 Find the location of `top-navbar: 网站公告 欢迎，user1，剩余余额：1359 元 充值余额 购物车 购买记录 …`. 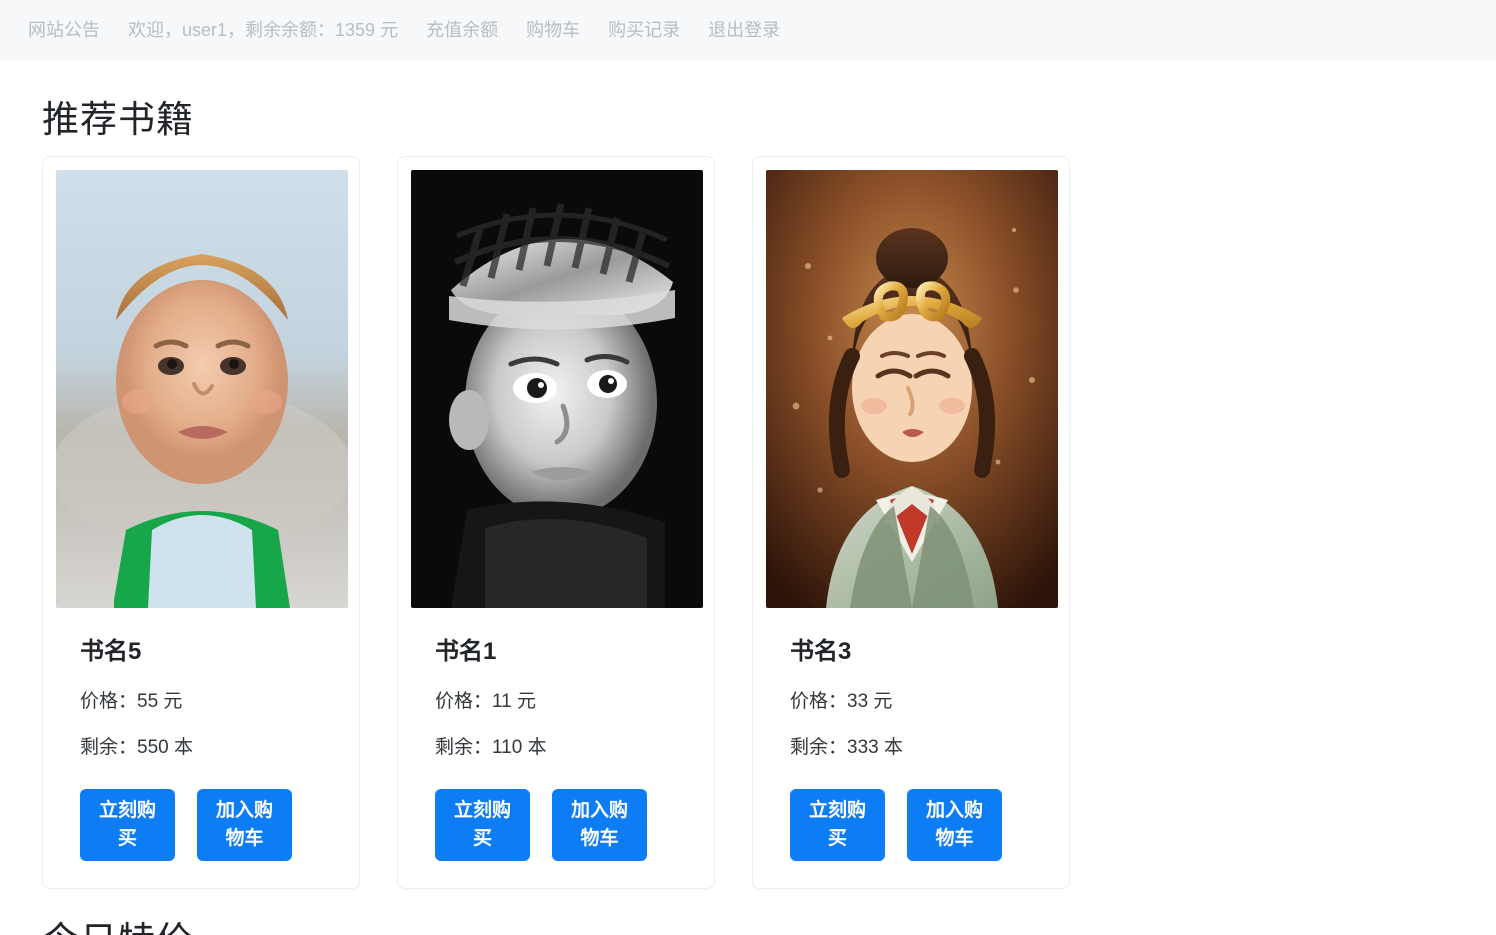

top-navbar: 网站公告 欢迎，user1，剩余余额：1359 元 充值余额 购物车 购买记录 … is located at coordinates (748, 31).